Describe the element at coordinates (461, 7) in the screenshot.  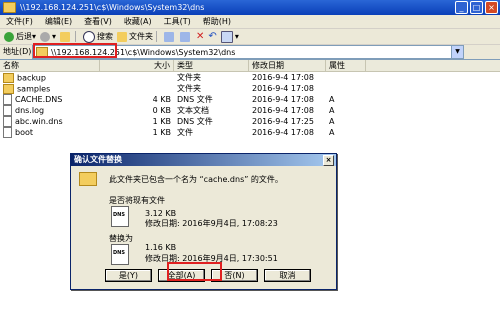
I see `minimize-button: _` at that location.